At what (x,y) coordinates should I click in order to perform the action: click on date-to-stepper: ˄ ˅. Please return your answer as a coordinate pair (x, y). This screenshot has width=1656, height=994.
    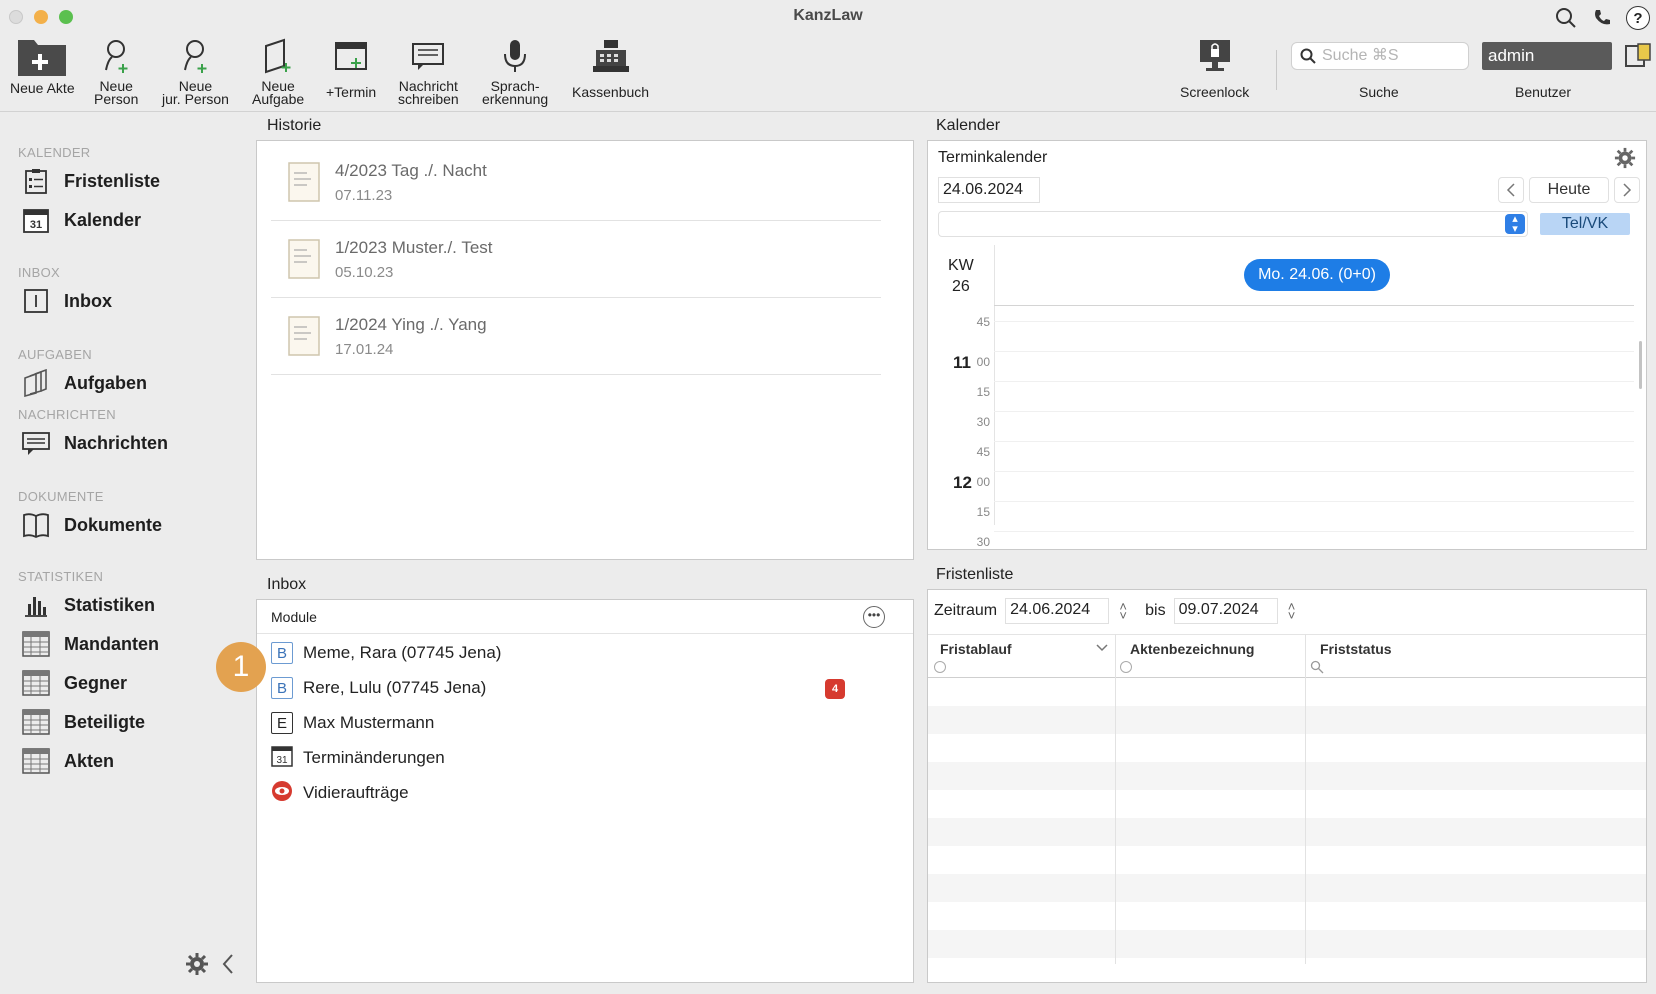
    Looking at the image, I should click on (1292, 611).